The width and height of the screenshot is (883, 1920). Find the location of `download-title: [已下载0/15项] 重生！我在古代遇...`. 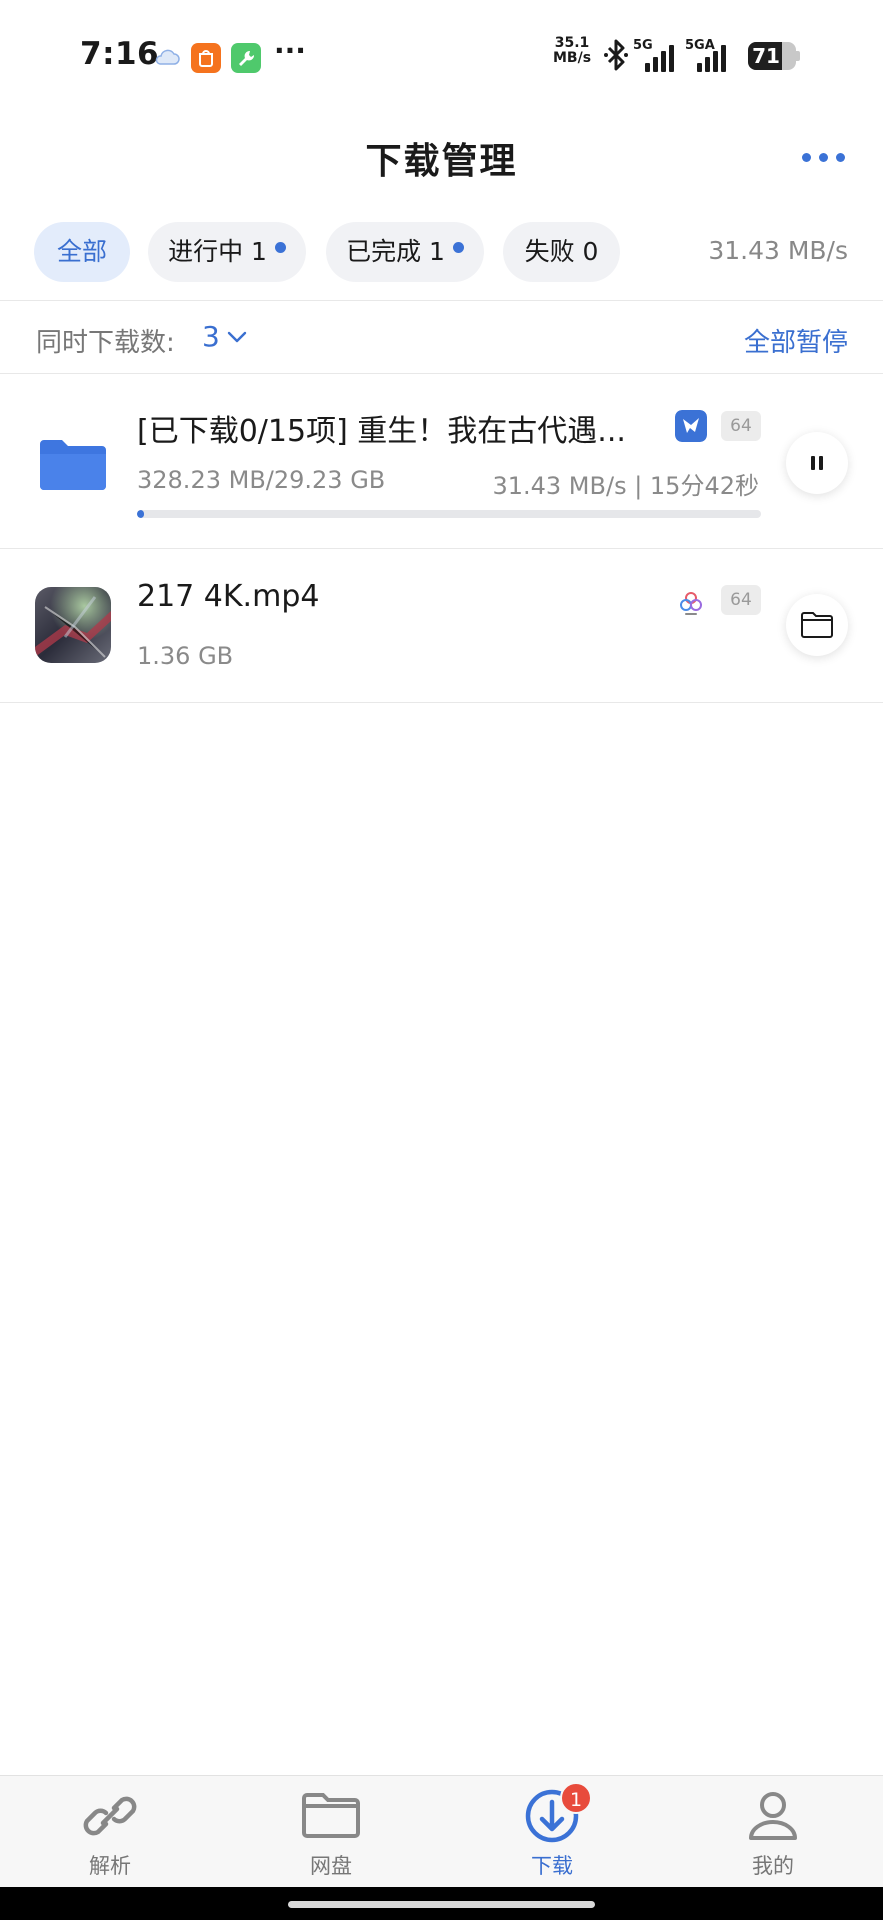

download-title: [已下载0/15项] 重生！我在古代遇... is located at coordinates (381, 431).